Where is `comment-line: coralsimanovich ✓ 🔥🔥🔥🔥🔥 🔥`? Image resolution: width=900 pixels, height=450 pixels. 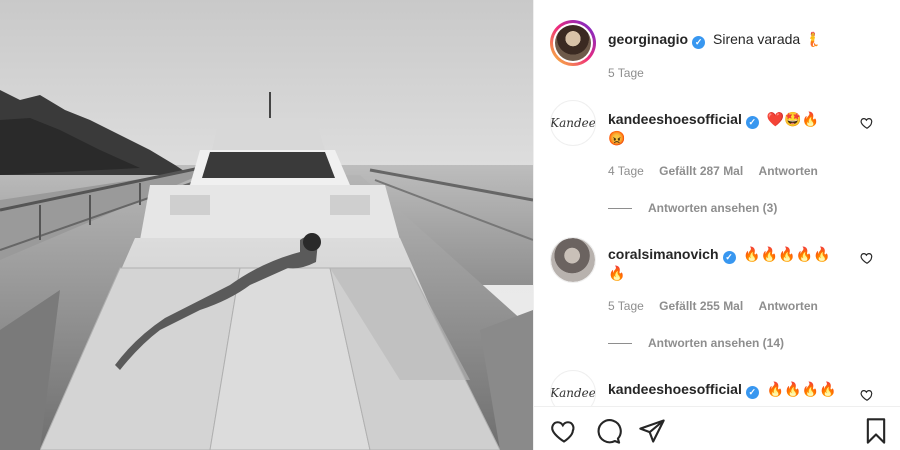 comment-line: coralsimanovich ✓ 🔥🔥🔥🔥🔥 🔥 is located at coordinates (730, 263).